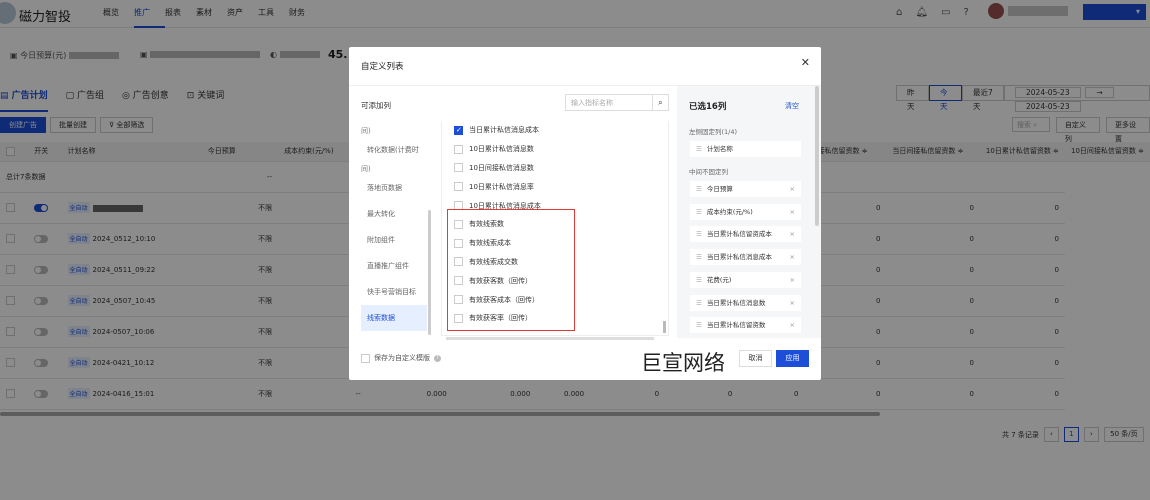  I want to click on apply-button: 应用, so click(792, 358).